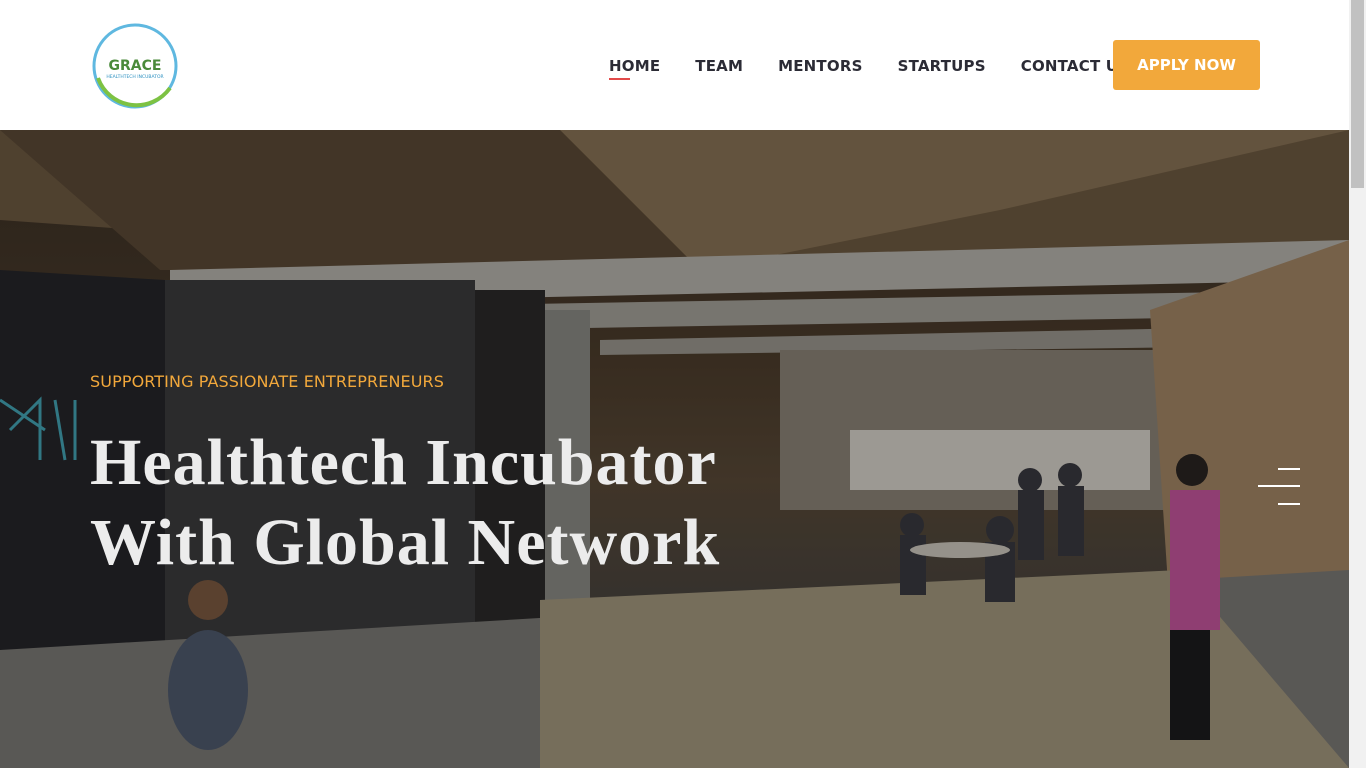 This screenshot has width=1366, height=768. I want to click on svg-text: GRACE, so click(135, 66).